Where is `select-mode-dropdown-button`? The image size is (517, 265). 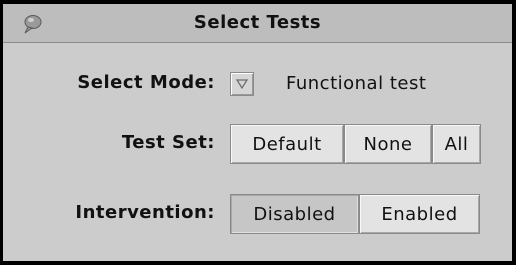 select-mode-dropdown-button is located at coordinates (242, 84).